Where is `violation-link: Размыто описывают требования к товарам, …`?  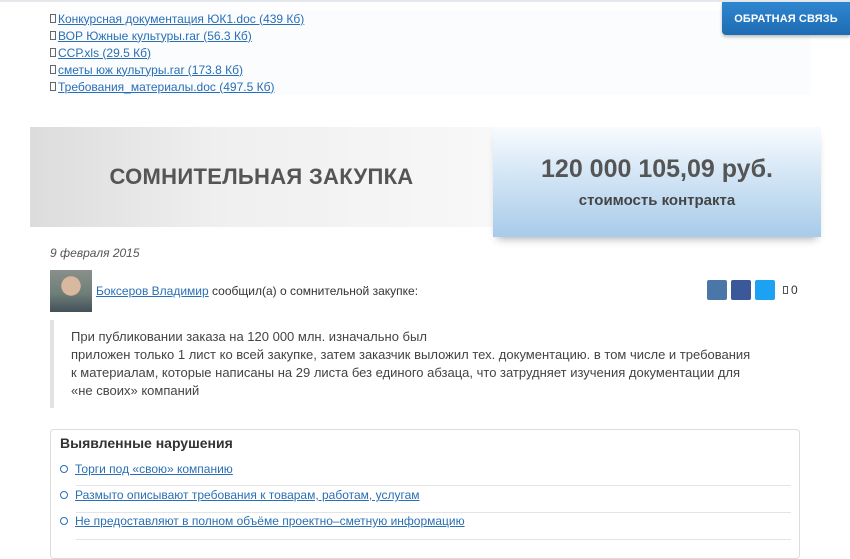 violation-link: Размыто описывают требования к товарам, … is located at coordinates (247, 495).